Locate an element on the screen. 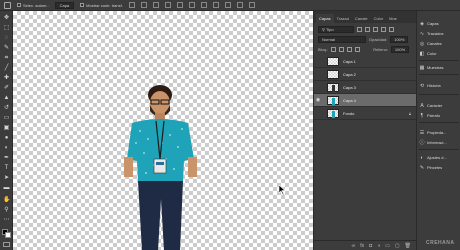 The width and height of the screenshot is (460, 250). dodge-tool-icon: ◐ is located at coordinates (6, 148).